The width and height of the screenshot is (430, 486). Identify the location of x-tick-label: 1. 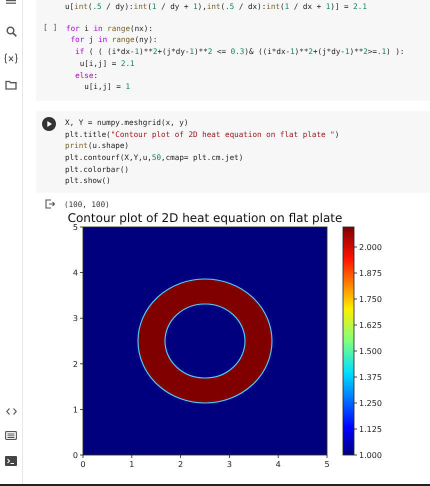
(131, 465).